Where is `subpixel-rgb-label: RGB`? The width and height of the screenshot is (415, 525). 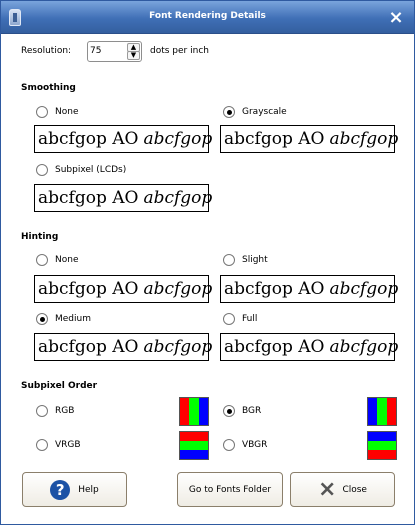 subpixel-rgb-label: RGB is located at coordinates (65, 411).